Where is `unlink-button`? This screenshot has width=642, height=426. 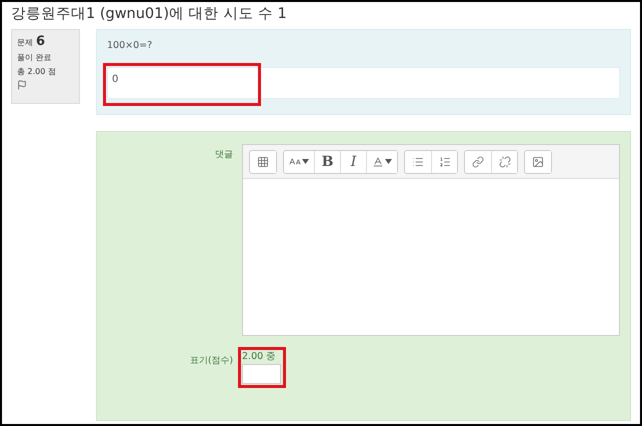
unlink-button is located at coordinates (504, 161).